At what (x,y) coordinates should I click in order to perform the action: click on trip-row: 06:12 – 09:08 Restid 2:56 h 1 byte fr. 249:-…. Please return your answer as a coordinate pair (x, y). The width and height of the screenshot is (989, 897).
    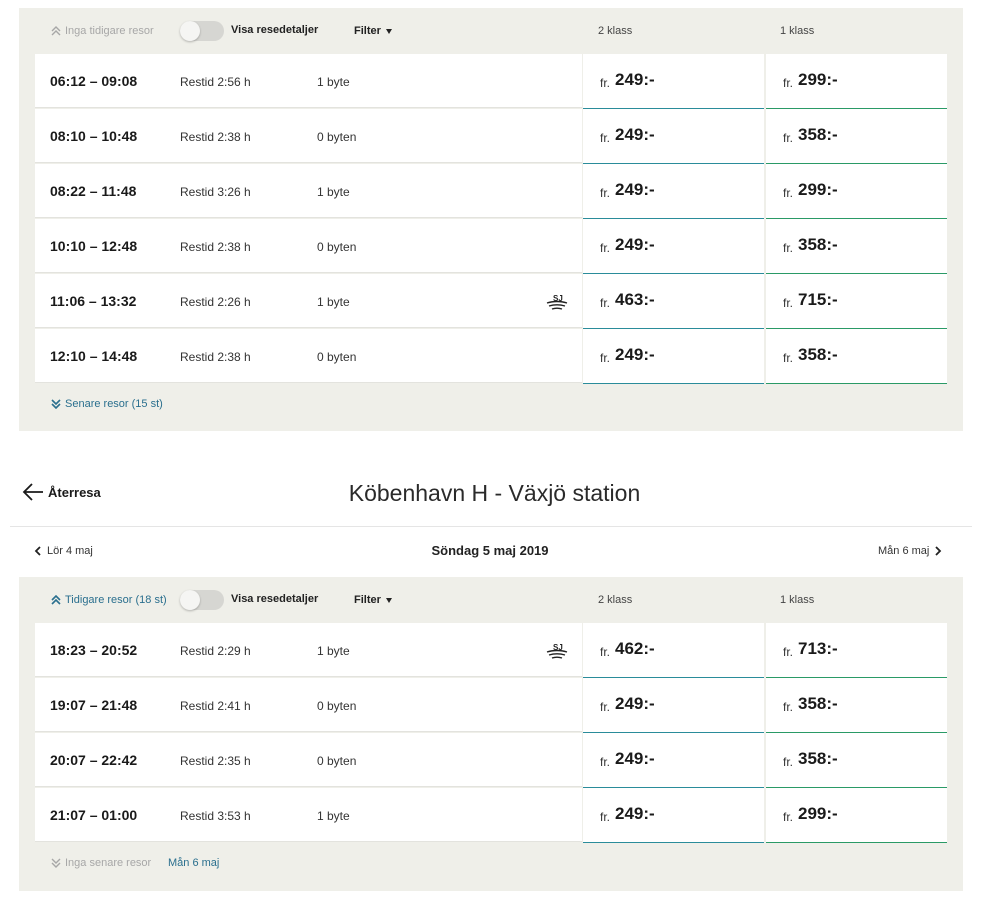
    Looking at the image, I should click on (491, 81).